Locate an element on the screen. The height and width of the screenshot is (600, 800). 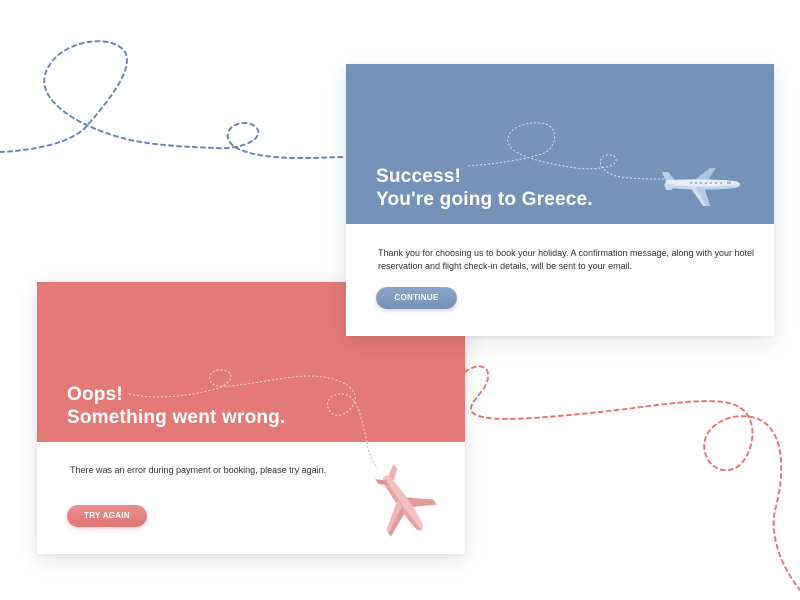
try-again-button: TRY AGAIN is located at coordinates (107, 516).